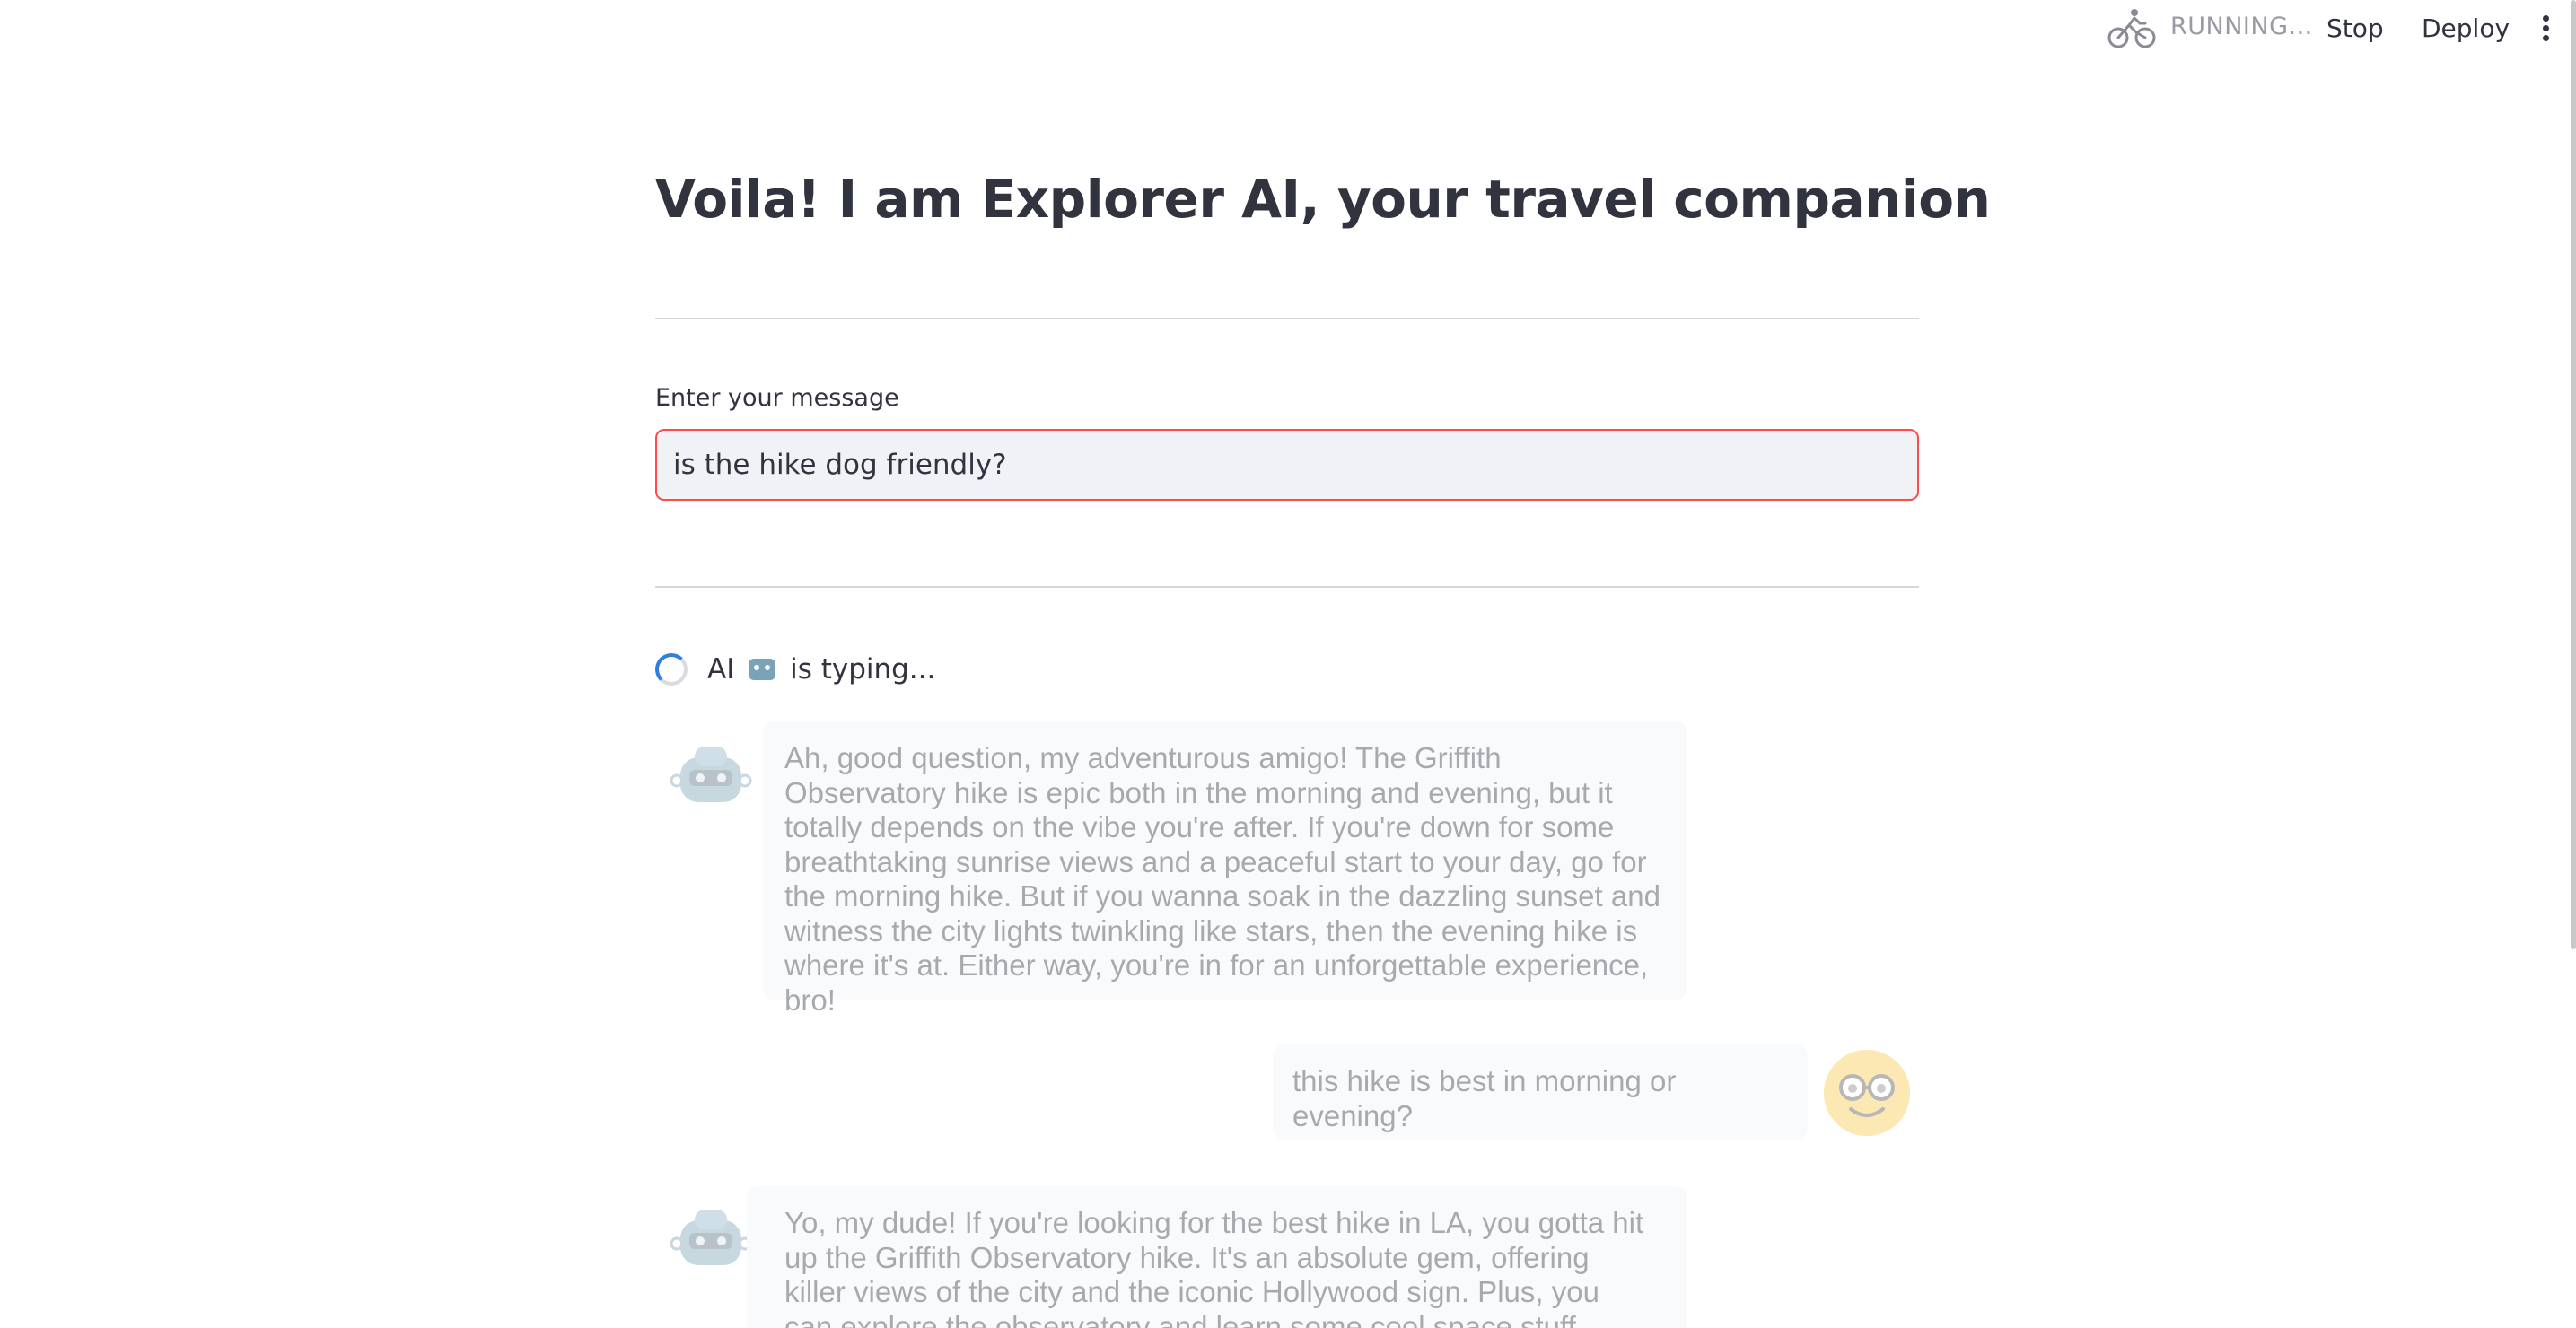 This screenshot has width=2576, height=1328. Describe the element at coordinates (762, 670) in the screenshot. I see `robot-icon` at that location.